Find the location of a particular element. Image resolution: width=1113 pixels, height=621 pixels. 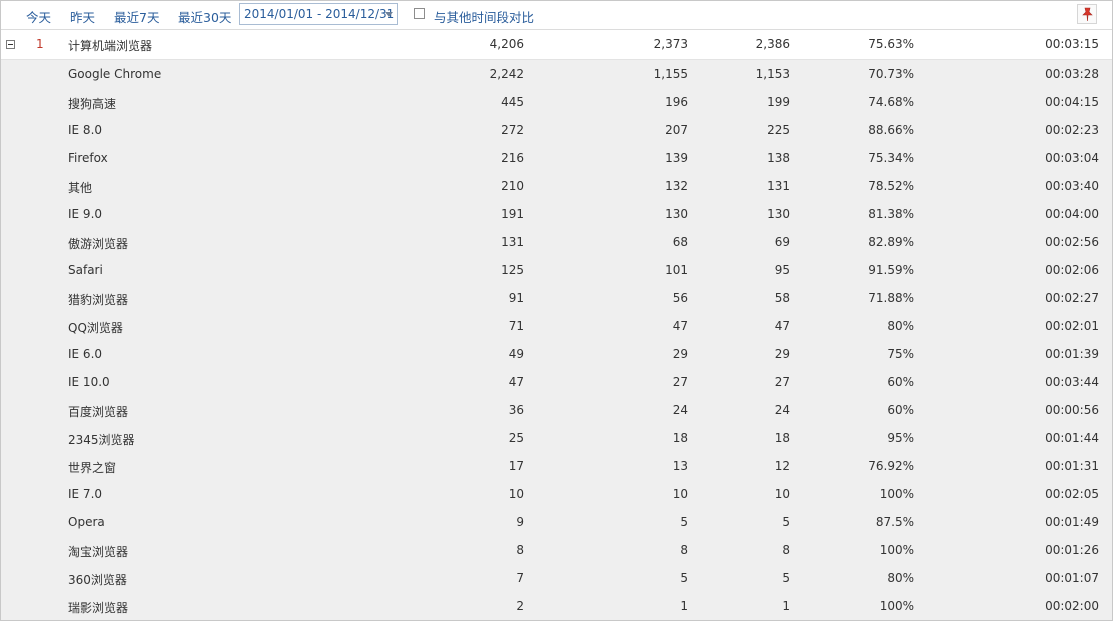

date-range-value: 2014/01/01 - 2014/12/31 is located at coordinates (319, 14).